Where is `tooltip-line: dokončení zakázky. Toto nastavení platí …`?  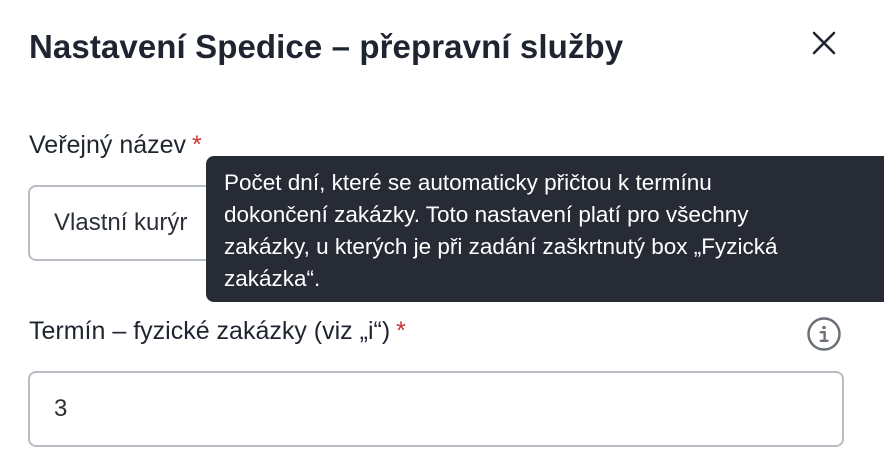
tooltip-line: dokončení zakázky. Toto nastavení platí … is located at coordinates (486, 214).